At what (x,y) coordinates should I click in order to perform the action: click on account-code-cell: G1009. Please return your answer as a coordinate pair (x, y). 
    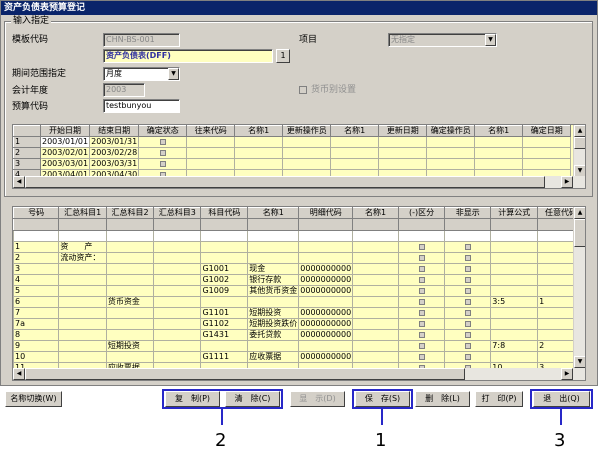
    Looking at the image, I should click on (224, 291).